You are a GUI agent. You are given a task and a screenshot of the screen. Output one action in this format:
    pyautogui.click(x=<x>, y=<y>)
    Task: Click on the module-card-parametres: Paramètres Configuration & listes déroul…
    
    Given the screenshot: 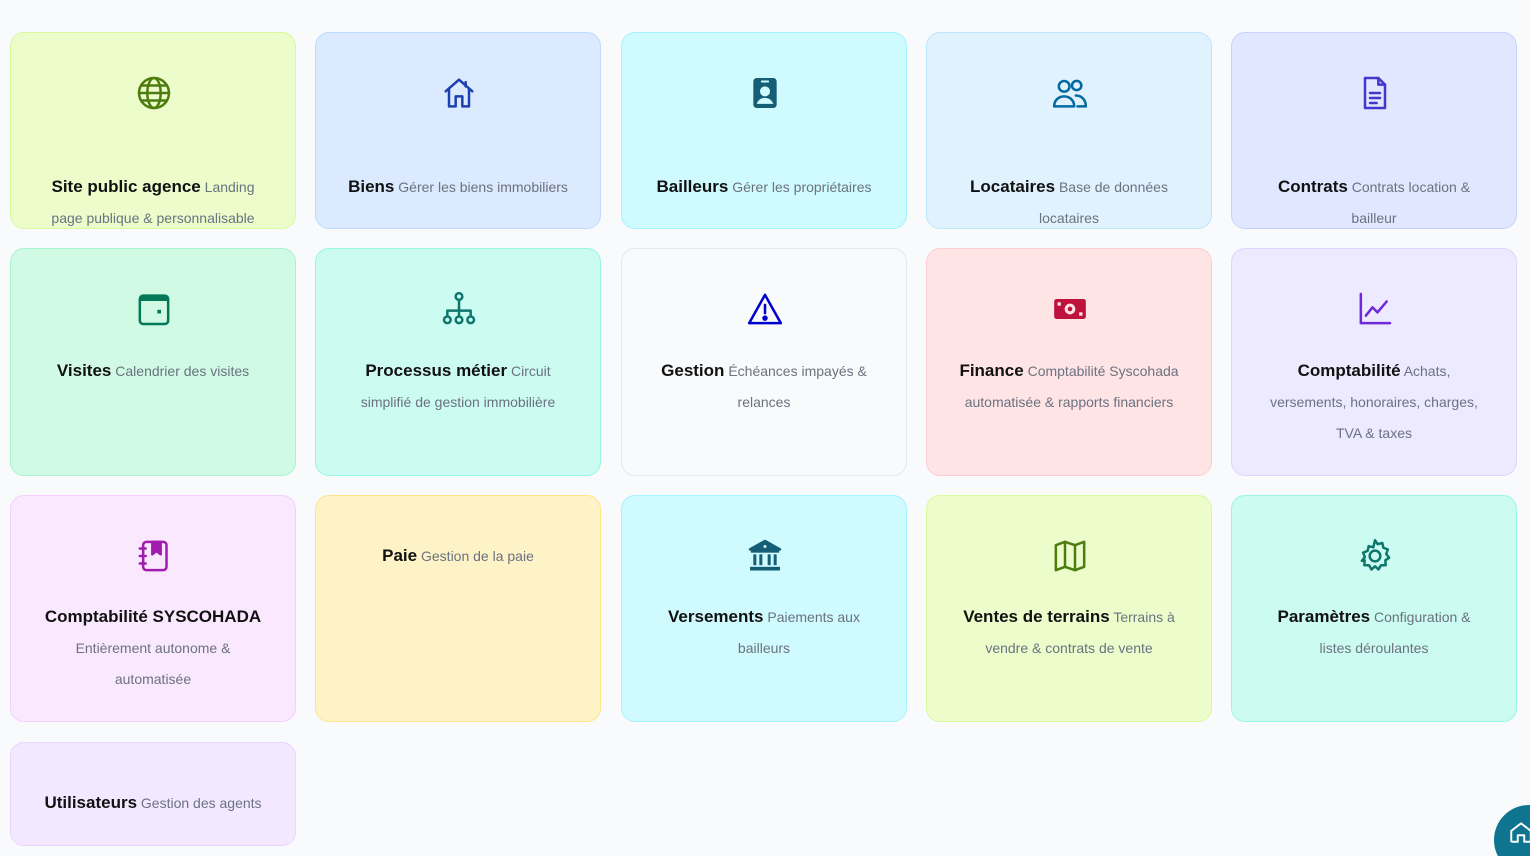 What is the action you would take?
    pyautogui.click(x=1374, y=608)
    